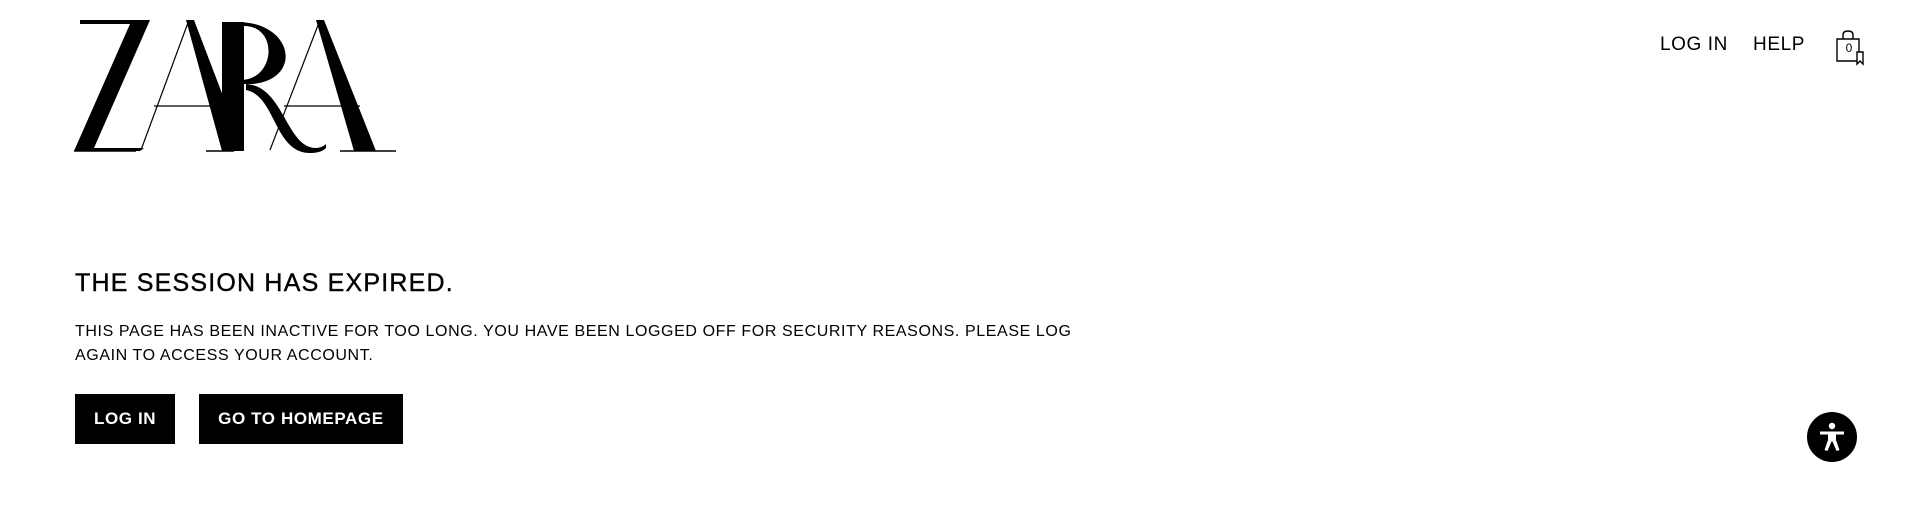 The height and width of the screenshot is (517, 1920). What do you see at coordinates (264, 283) in the screenshot?
I see `page-title: THE SESSION HAS EXPIRED.` at bounding box center [264, 283].